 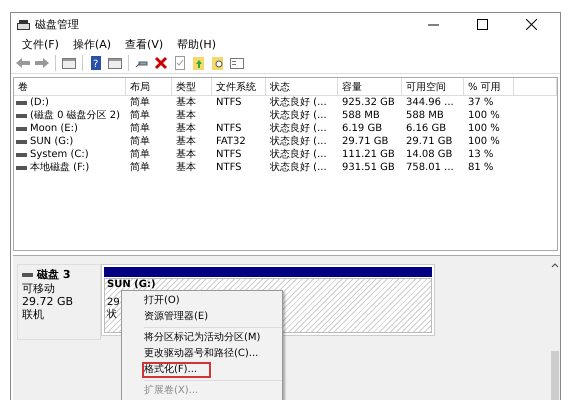 What do you see at coordinates (54, 128) in the screenshot?
I see `table-cell: Moon (E:)` at bounding box center [54, 128].